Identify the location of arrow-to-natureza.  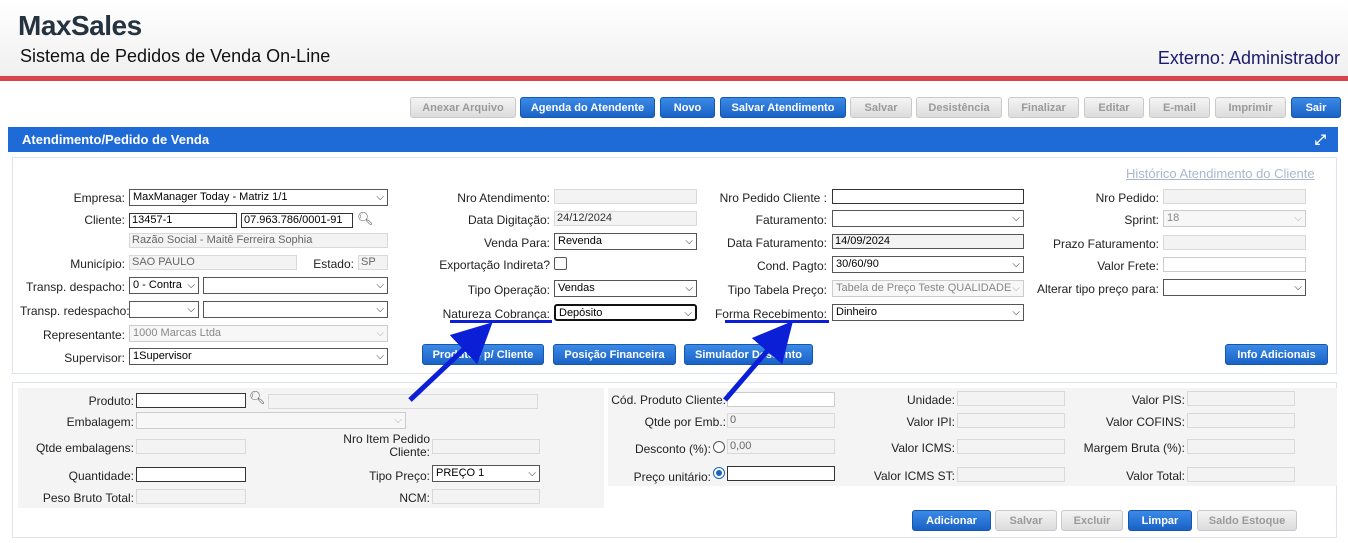
(450, 362).